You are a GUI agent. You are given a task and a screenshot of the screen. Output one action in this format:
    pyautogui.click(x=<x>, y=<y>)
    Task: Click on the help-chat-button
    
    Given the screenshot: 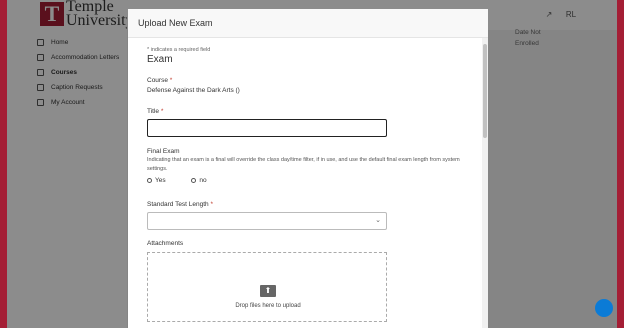 What is the action you would take?
    pyautogui.click(x=604, y=308)
    